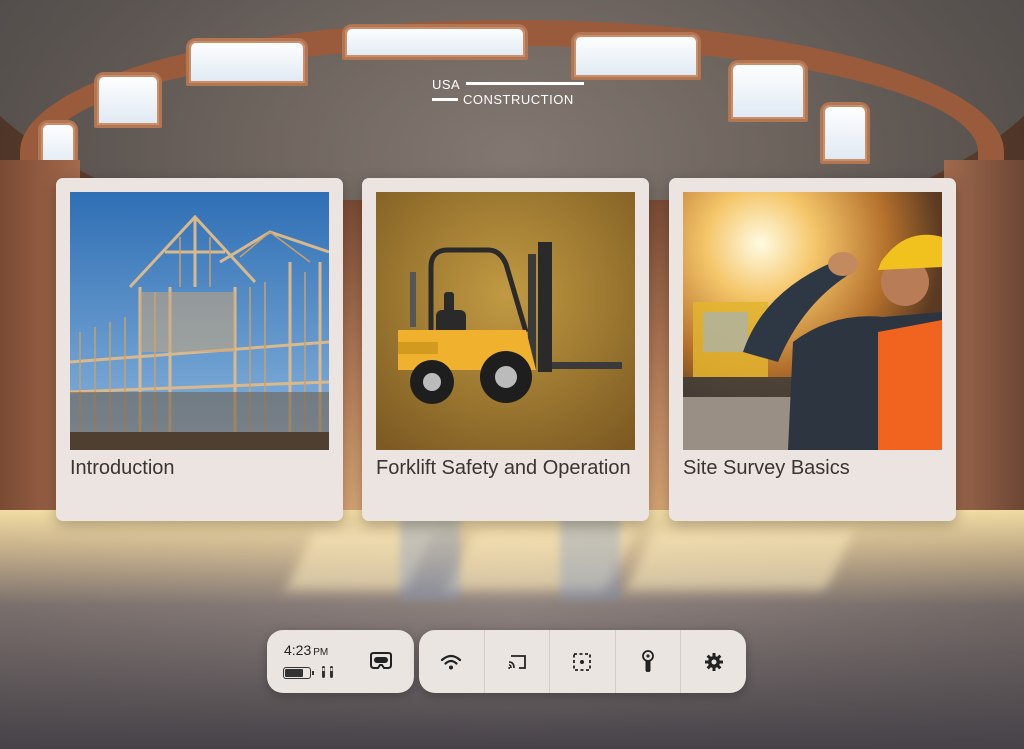  I want to click on battery-icon, so click(298, 673).